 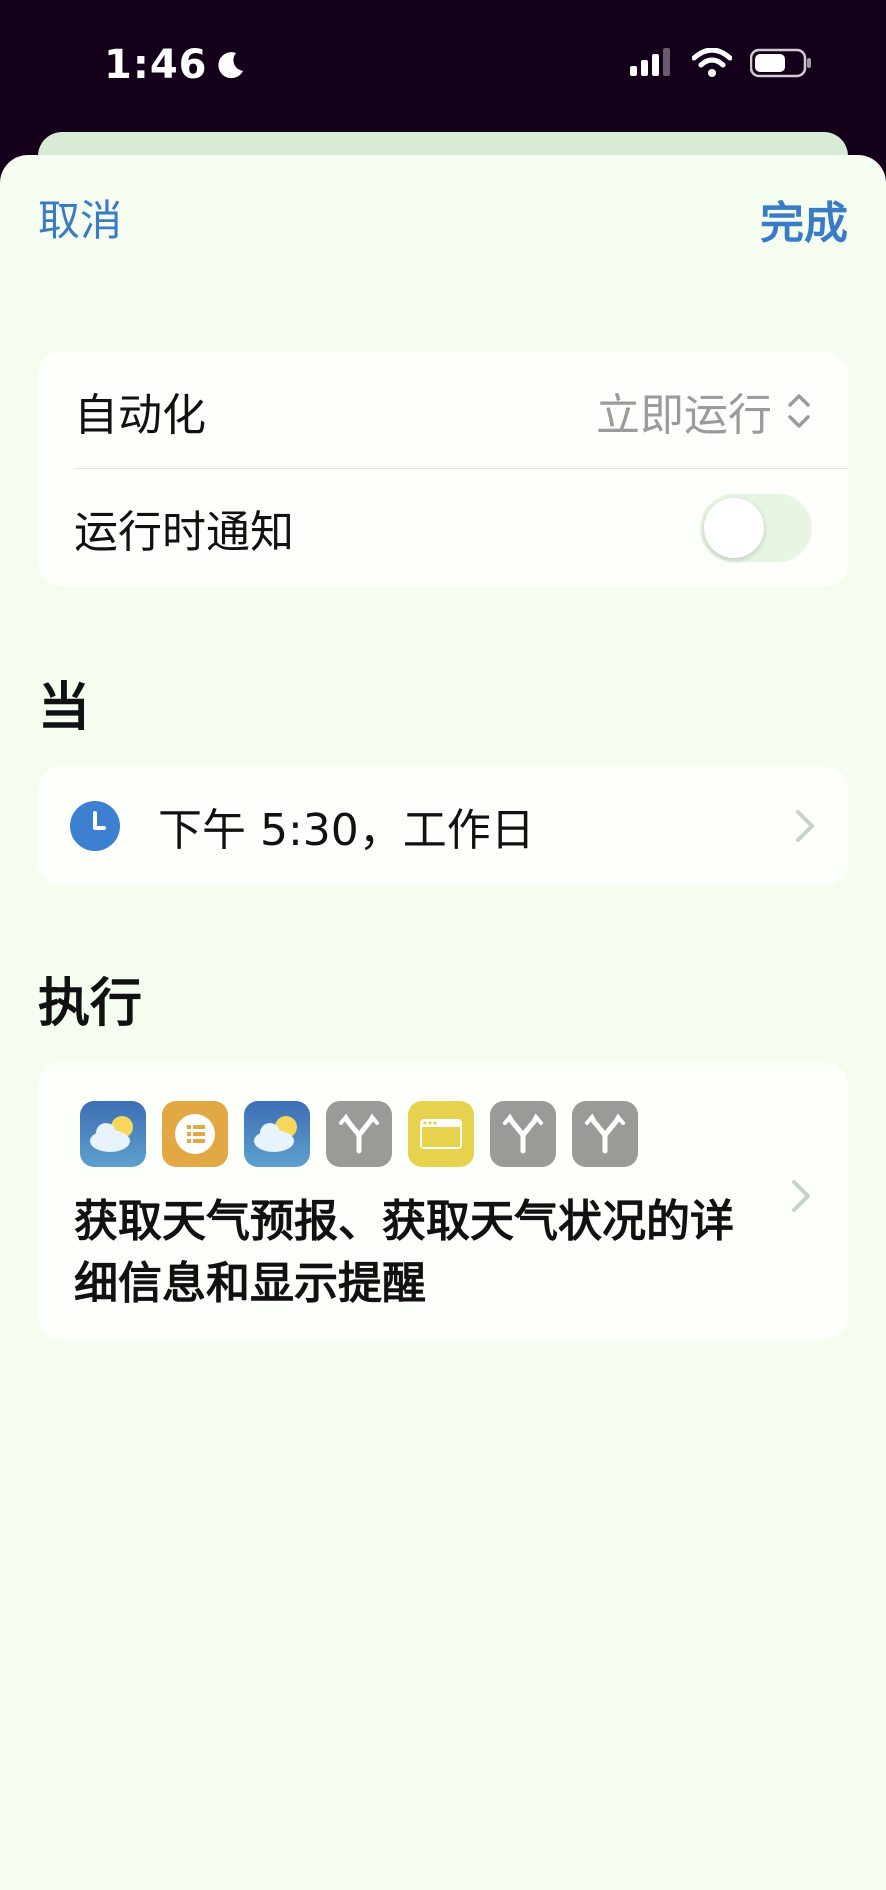 I want to click on status-time-text: 1:46, so click(x=156, y=65).